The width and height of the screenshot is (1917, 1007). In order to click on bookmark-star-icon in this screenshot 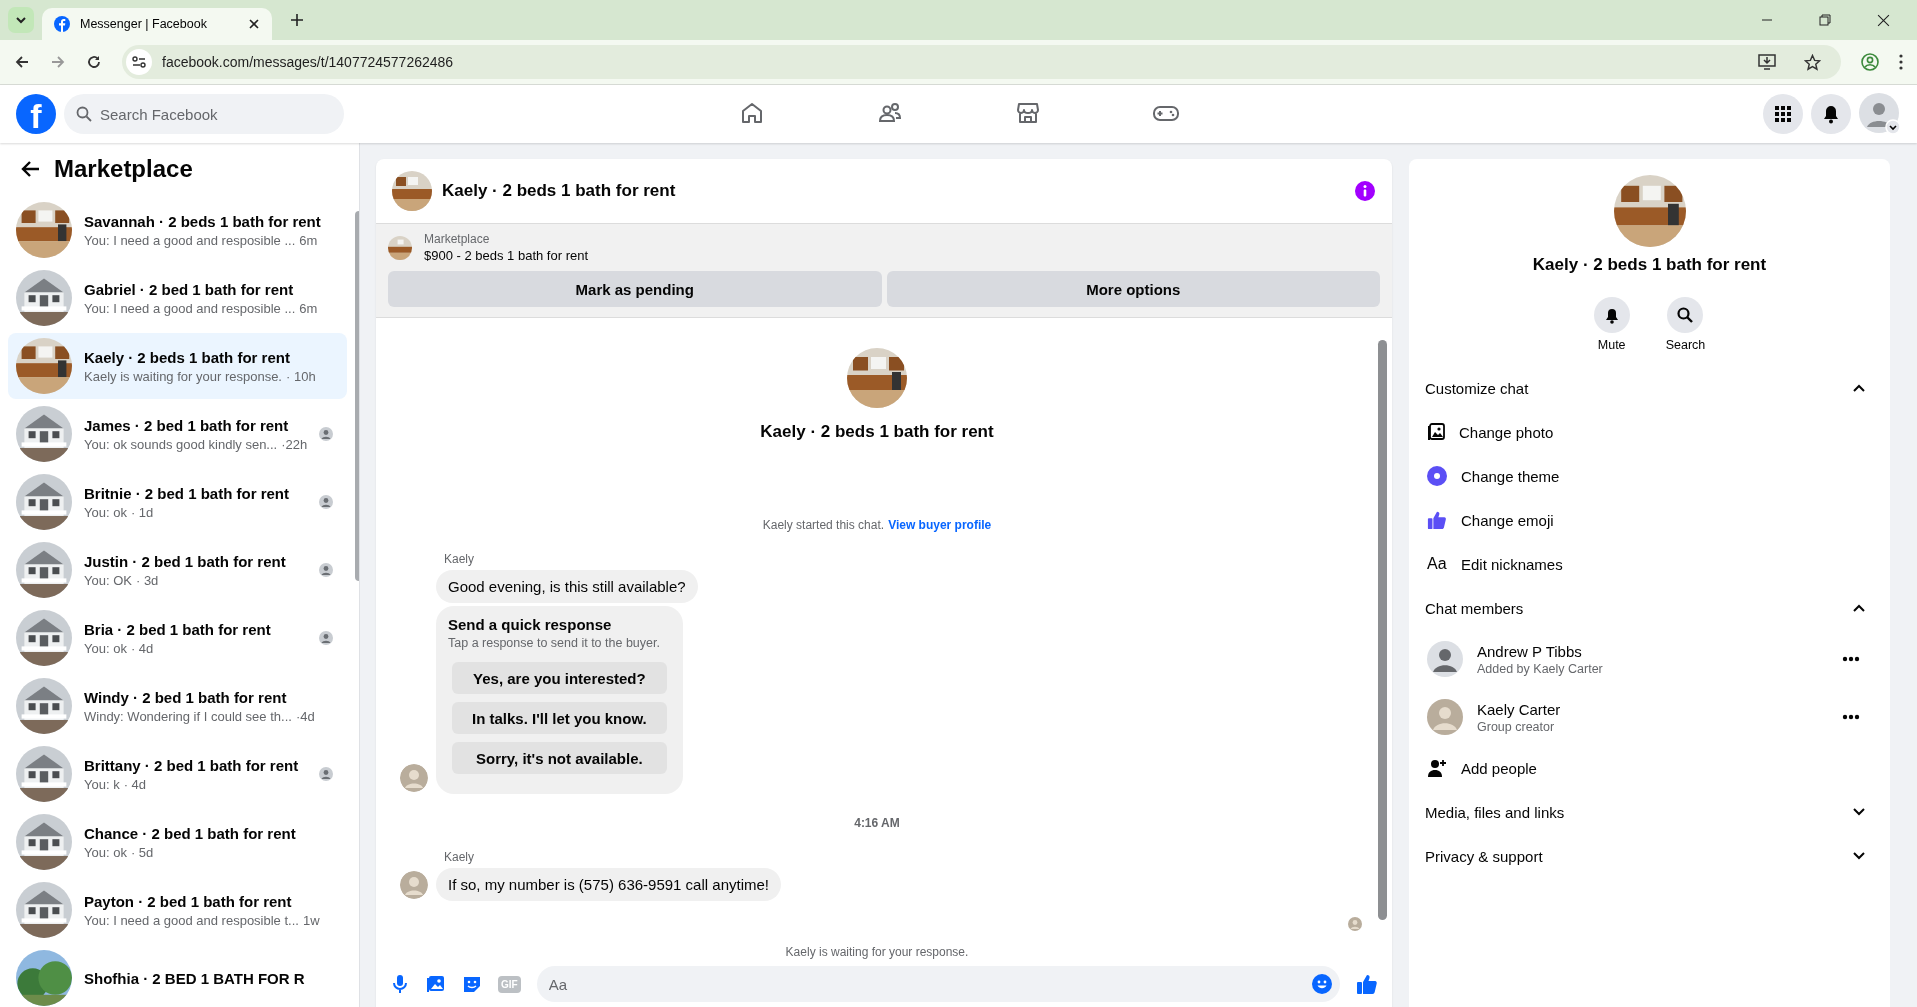, I will do `click(1812, 62)`.